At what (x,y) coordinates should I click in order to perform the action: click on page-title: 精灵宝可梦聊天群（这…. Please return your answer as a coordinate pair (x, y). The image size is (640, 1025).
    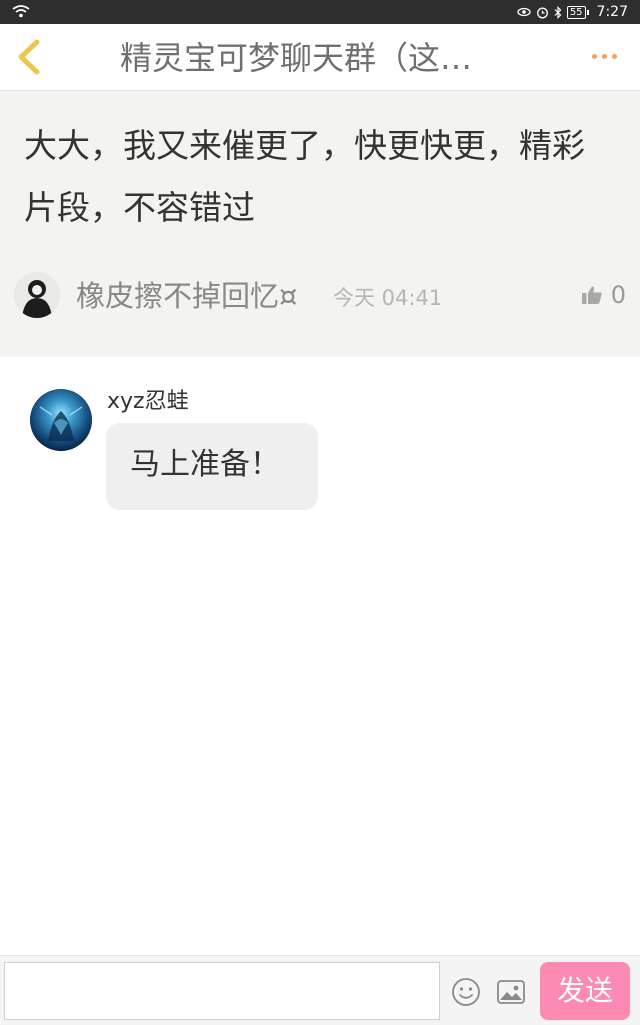
    Looking at the image, I should click on (296, 58).